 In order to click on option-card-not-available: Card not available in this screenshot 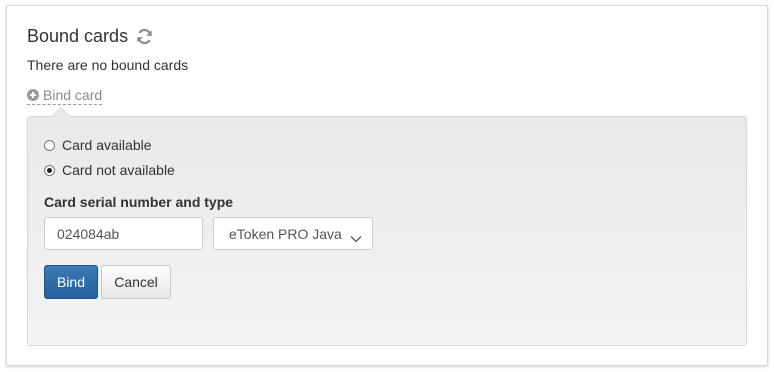, I will do `click(109, 170)`.